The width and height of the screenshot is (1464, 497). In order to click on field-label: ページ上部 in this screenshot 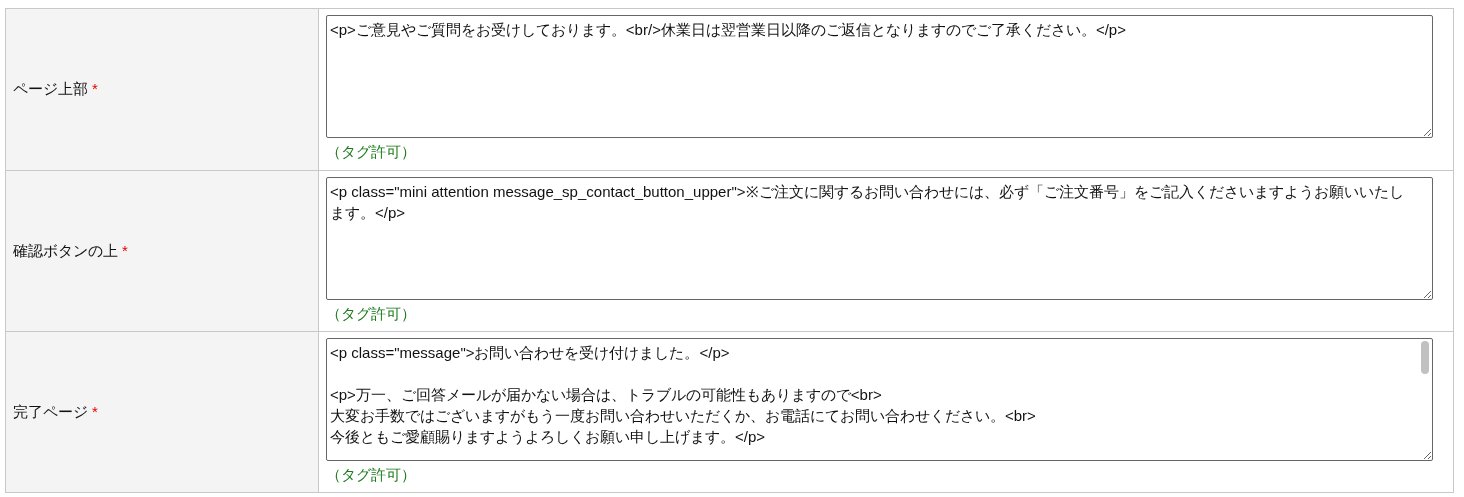, I will do `click(50, 89)`.